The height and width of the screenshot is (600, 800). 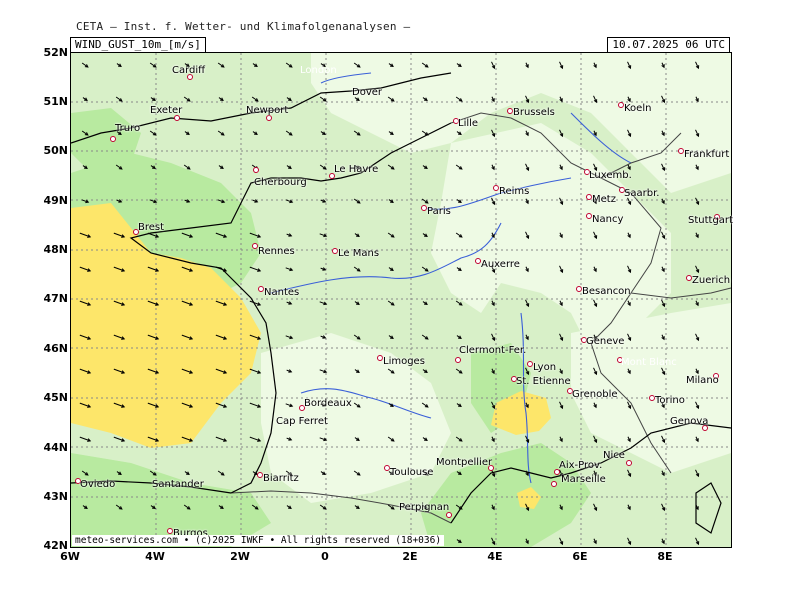 I want to click on city-label-besancon: Besancon, so click(x=606, y=291).